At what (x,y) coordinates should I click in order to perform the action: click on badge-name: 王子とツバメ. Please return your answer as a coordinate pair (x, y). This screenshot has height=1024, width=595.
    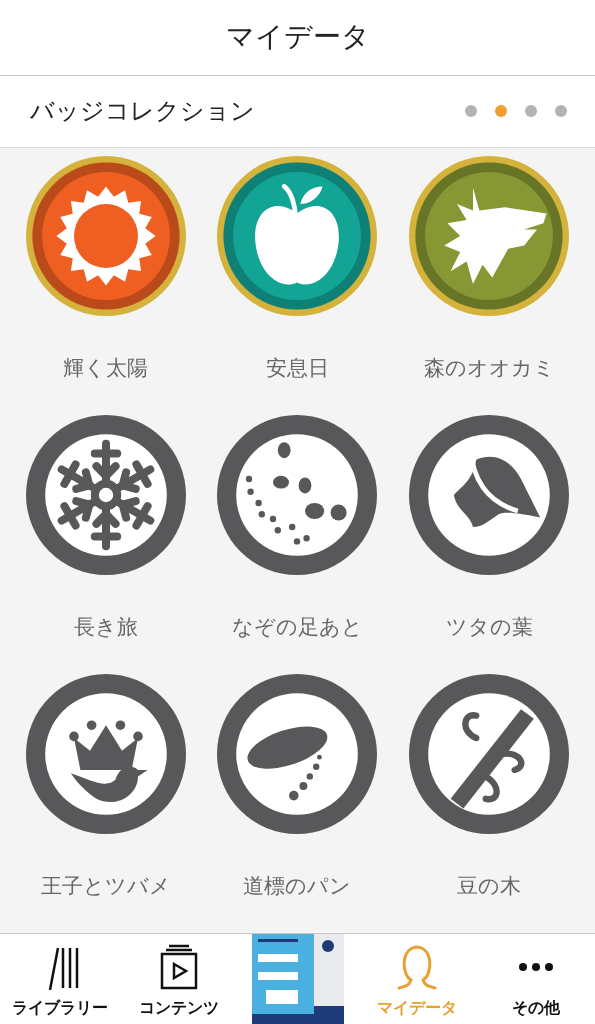
    Looking at the image, I should click on (105, 886).